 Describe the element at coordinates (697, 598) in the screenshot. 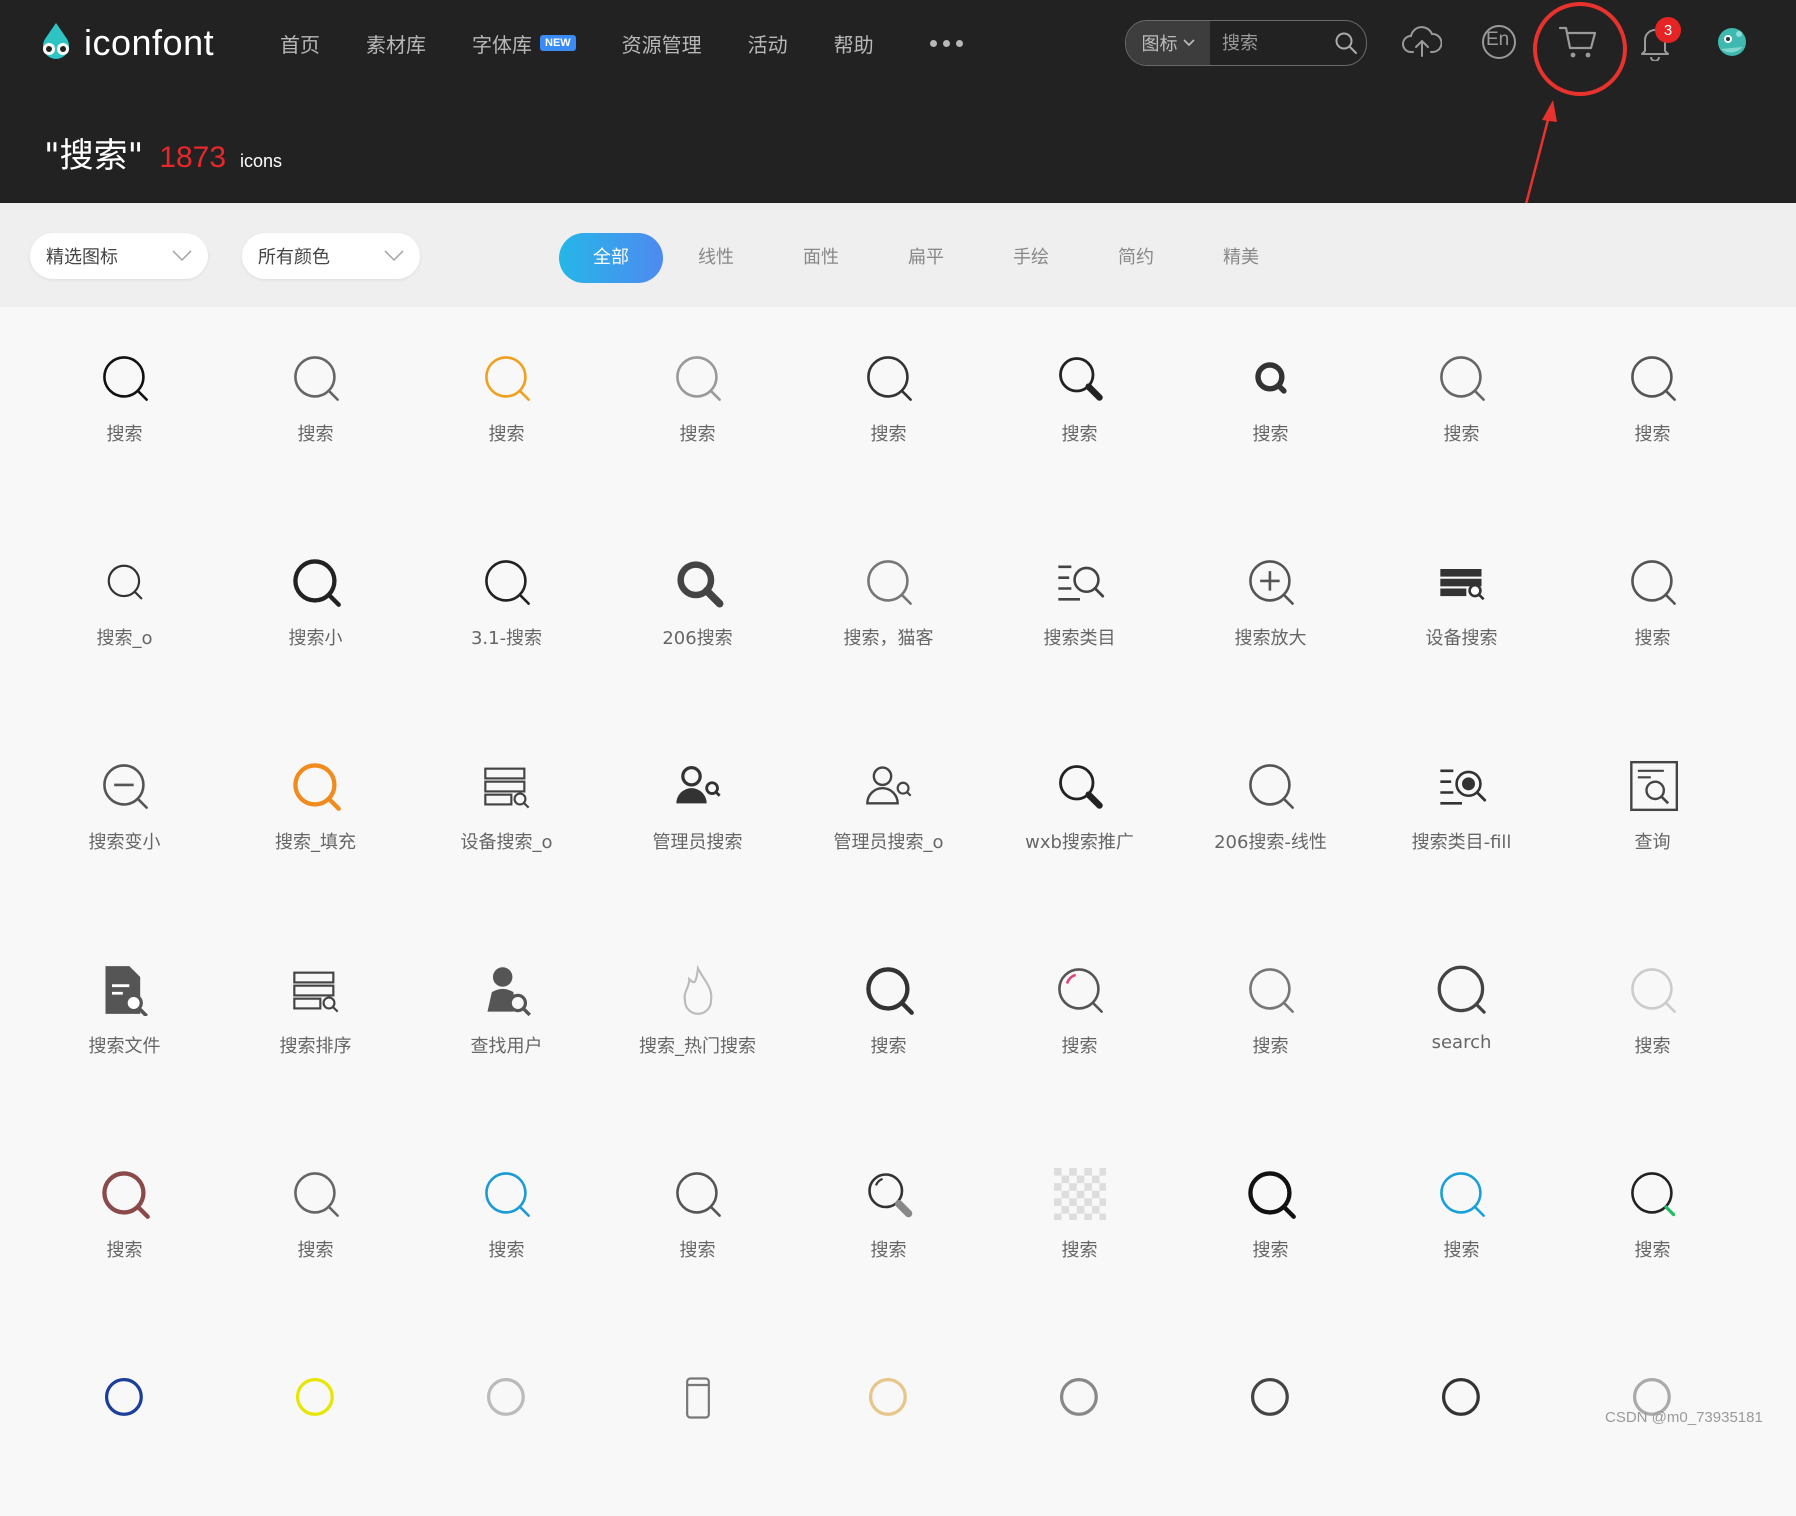

I see `icon-card: 206搜索` at that location.